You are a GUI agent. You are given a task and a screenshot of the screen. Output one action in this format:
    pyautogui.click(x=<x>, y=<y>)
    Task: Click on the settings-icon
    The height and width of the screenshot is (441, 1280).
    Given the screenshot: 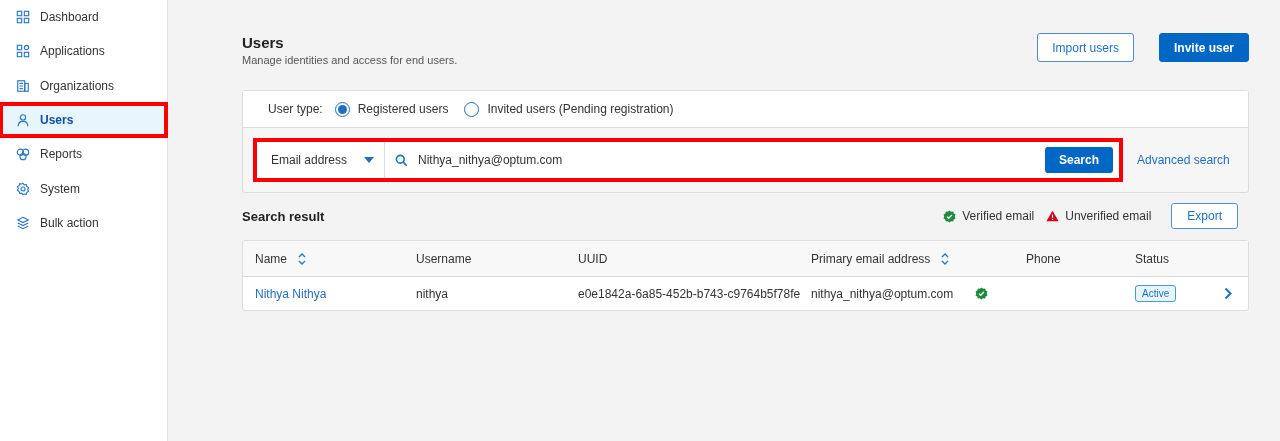 What is the action you would take?
    pyautogui.click(x=23, y=188)
    